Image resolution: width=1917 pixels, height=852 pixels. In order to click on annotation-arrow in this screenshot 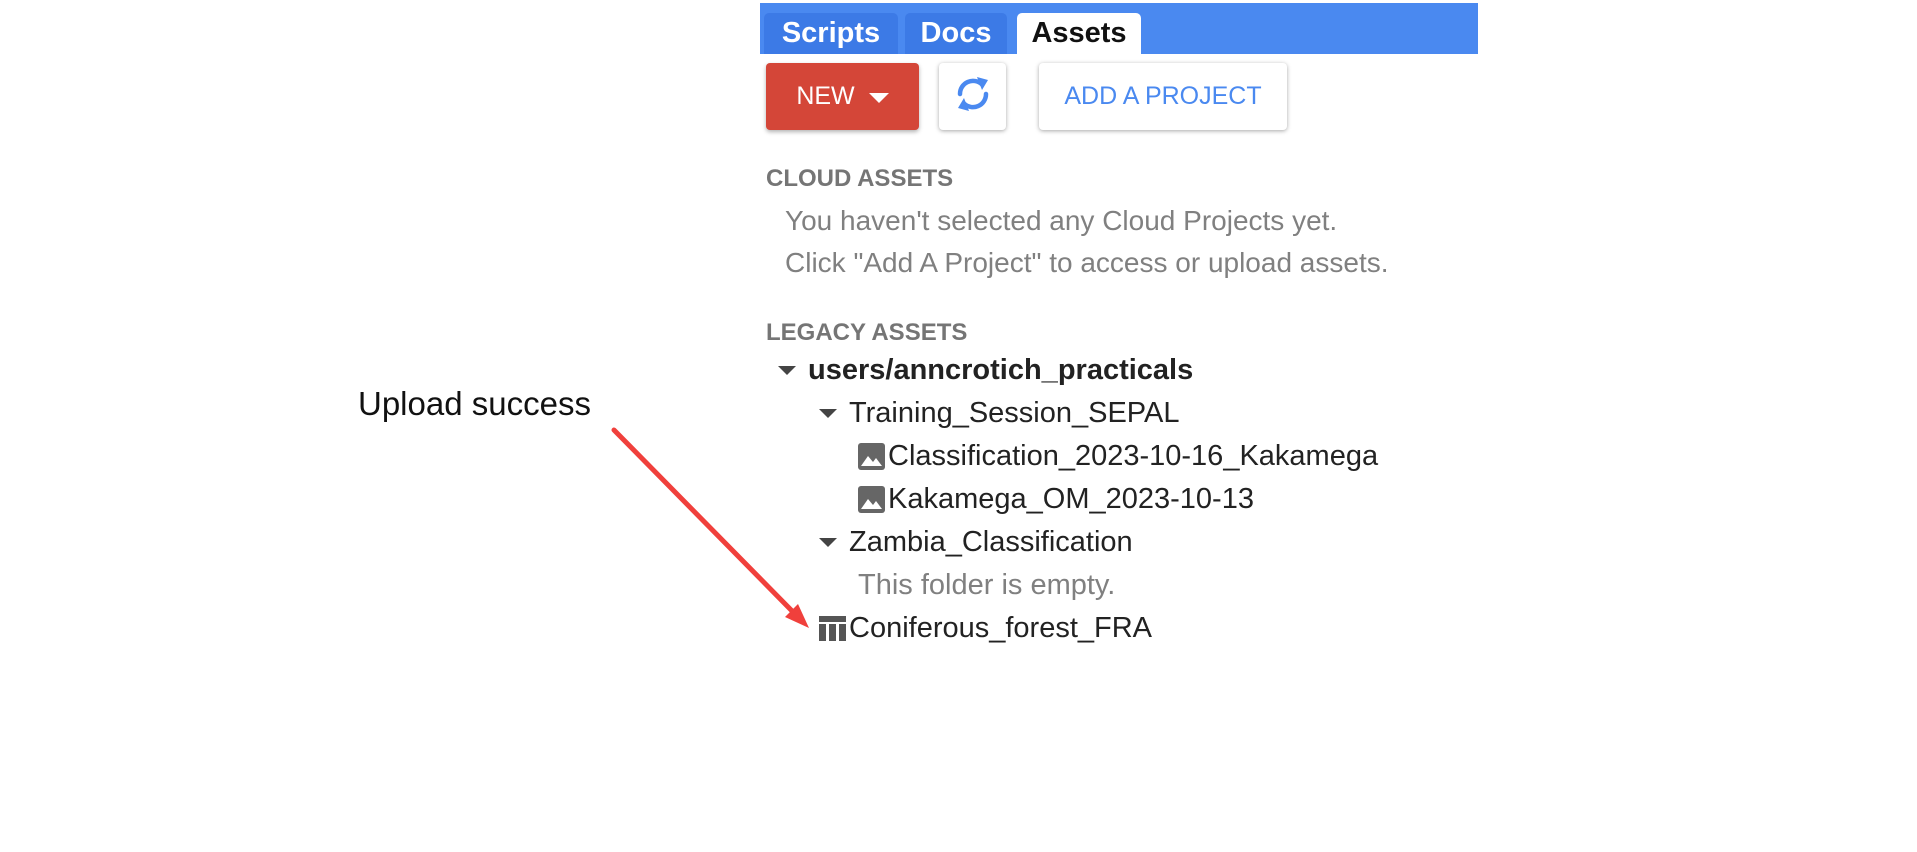, I will do `click(710, 527)`.